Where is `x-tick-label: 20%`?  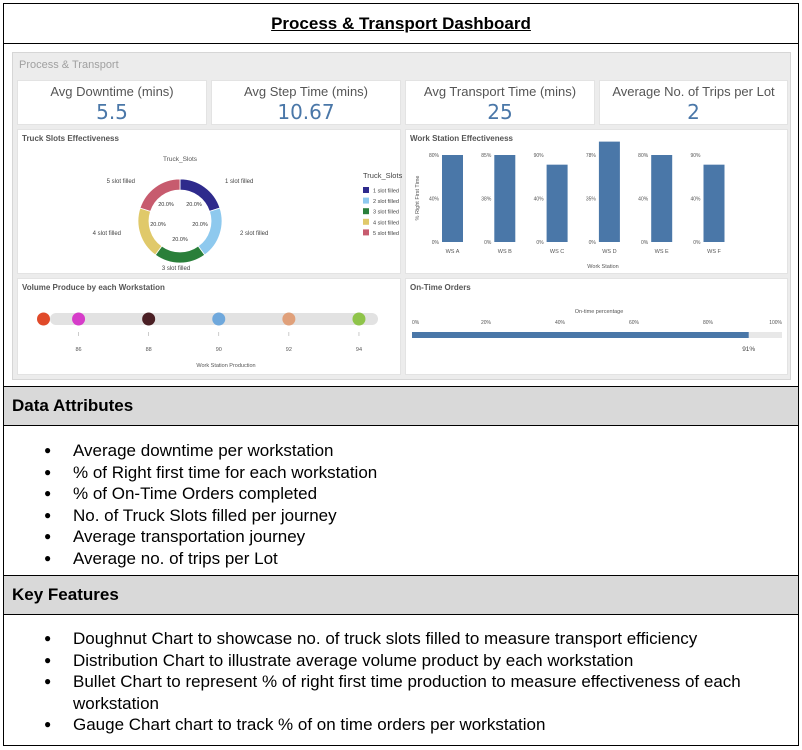
x-tick-label: 20% is located at coordinates (486, 323).